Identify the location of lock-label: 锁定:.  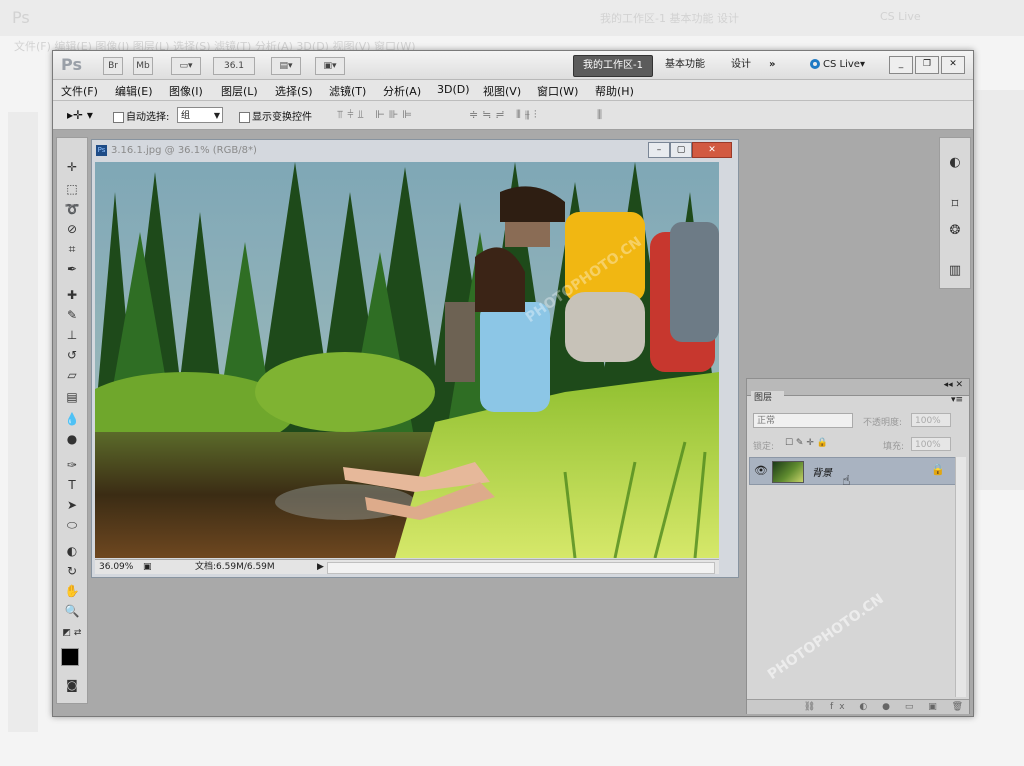
(764, 447).